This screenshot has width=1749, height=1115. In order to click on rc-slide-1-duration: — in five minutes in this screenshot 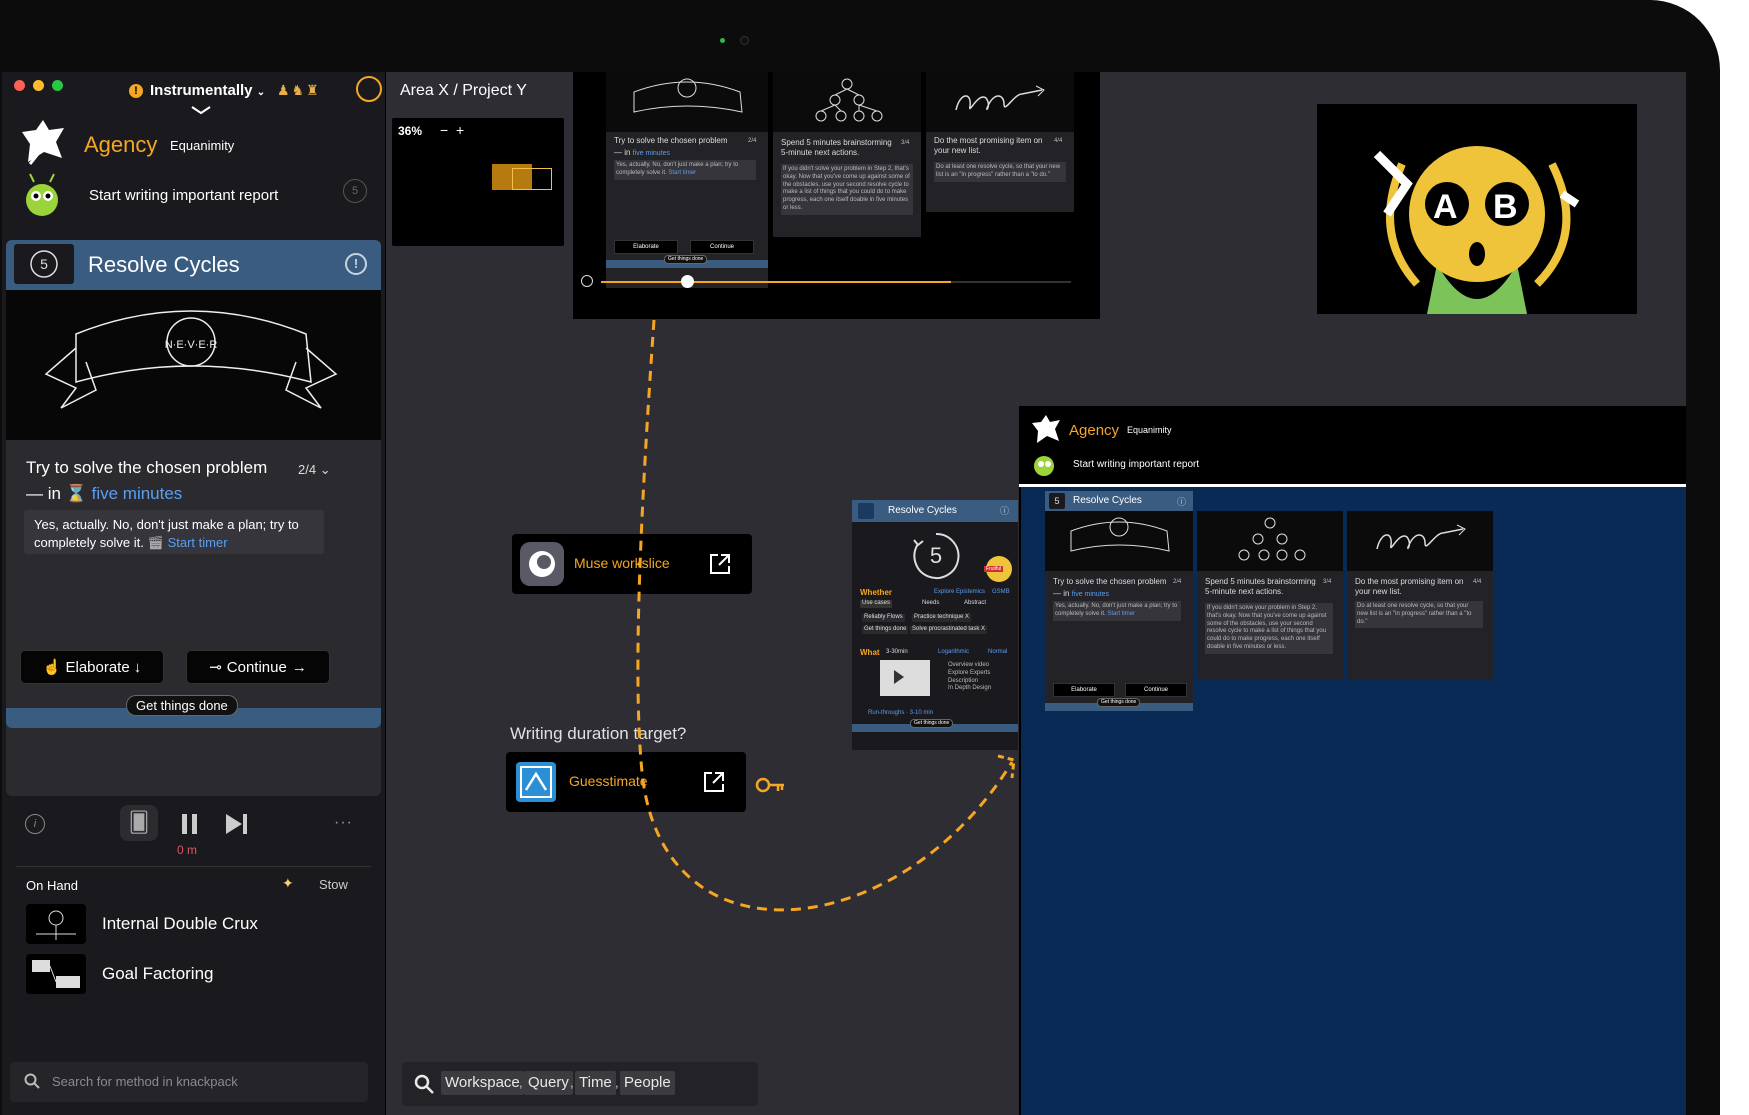, I will do `click(1081, 594)`.